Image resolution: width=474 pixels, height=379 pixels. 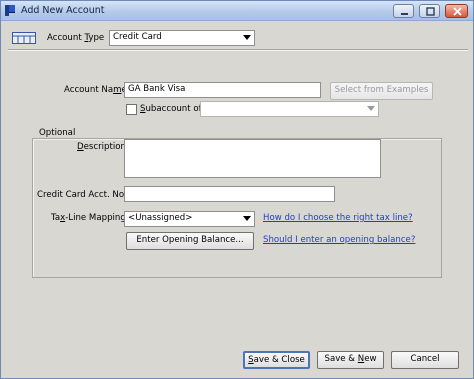 What do you see at coordinates (89, 90) in the screenshot?
I see `account-name-label-pre: Account Na` at bounding box center [89, 90].